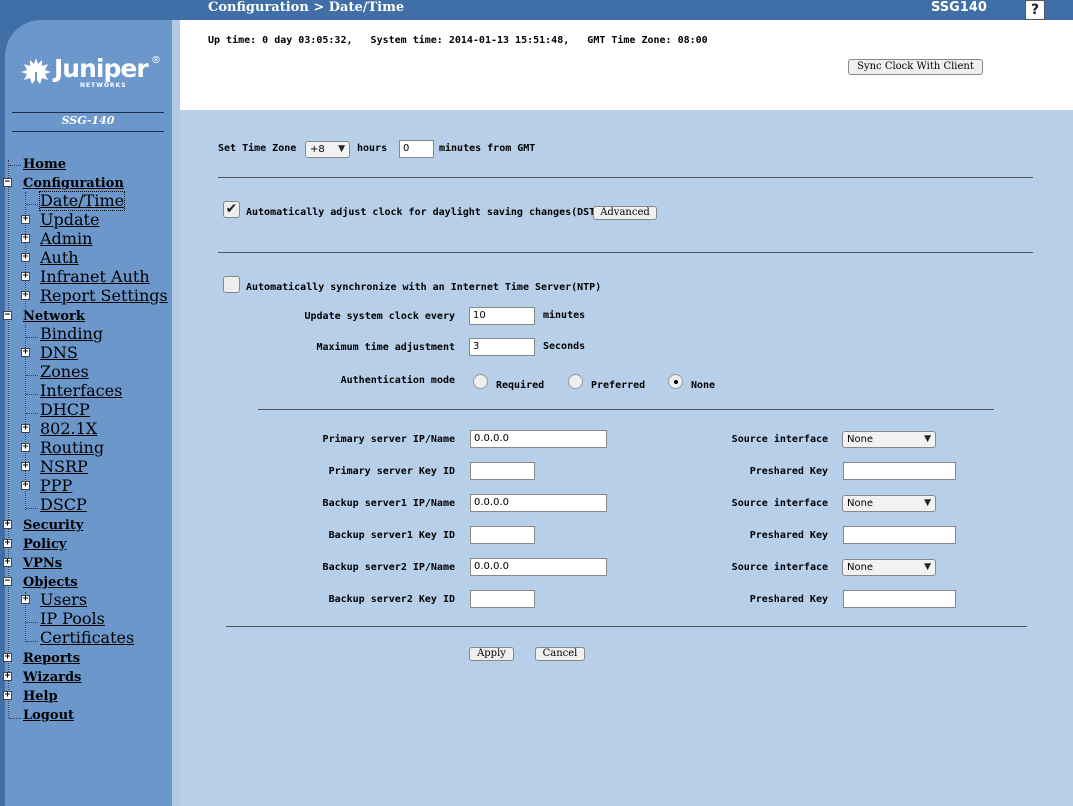  What do you see at coordinates (82, 201) in the screenshot?
I see `sidebar-item-datetime: Date/Time` at bounding box center [82, 201].